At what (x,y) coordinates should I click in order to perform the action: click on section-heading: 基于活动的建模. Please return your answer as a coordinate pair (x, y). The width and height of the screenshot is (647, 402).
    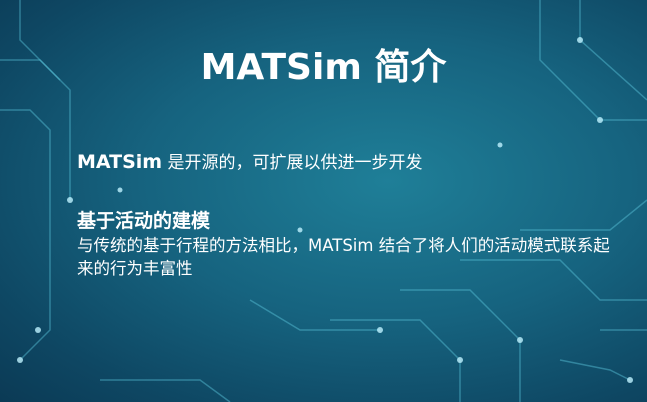
    Looking at the image, I should click on (144, 221).